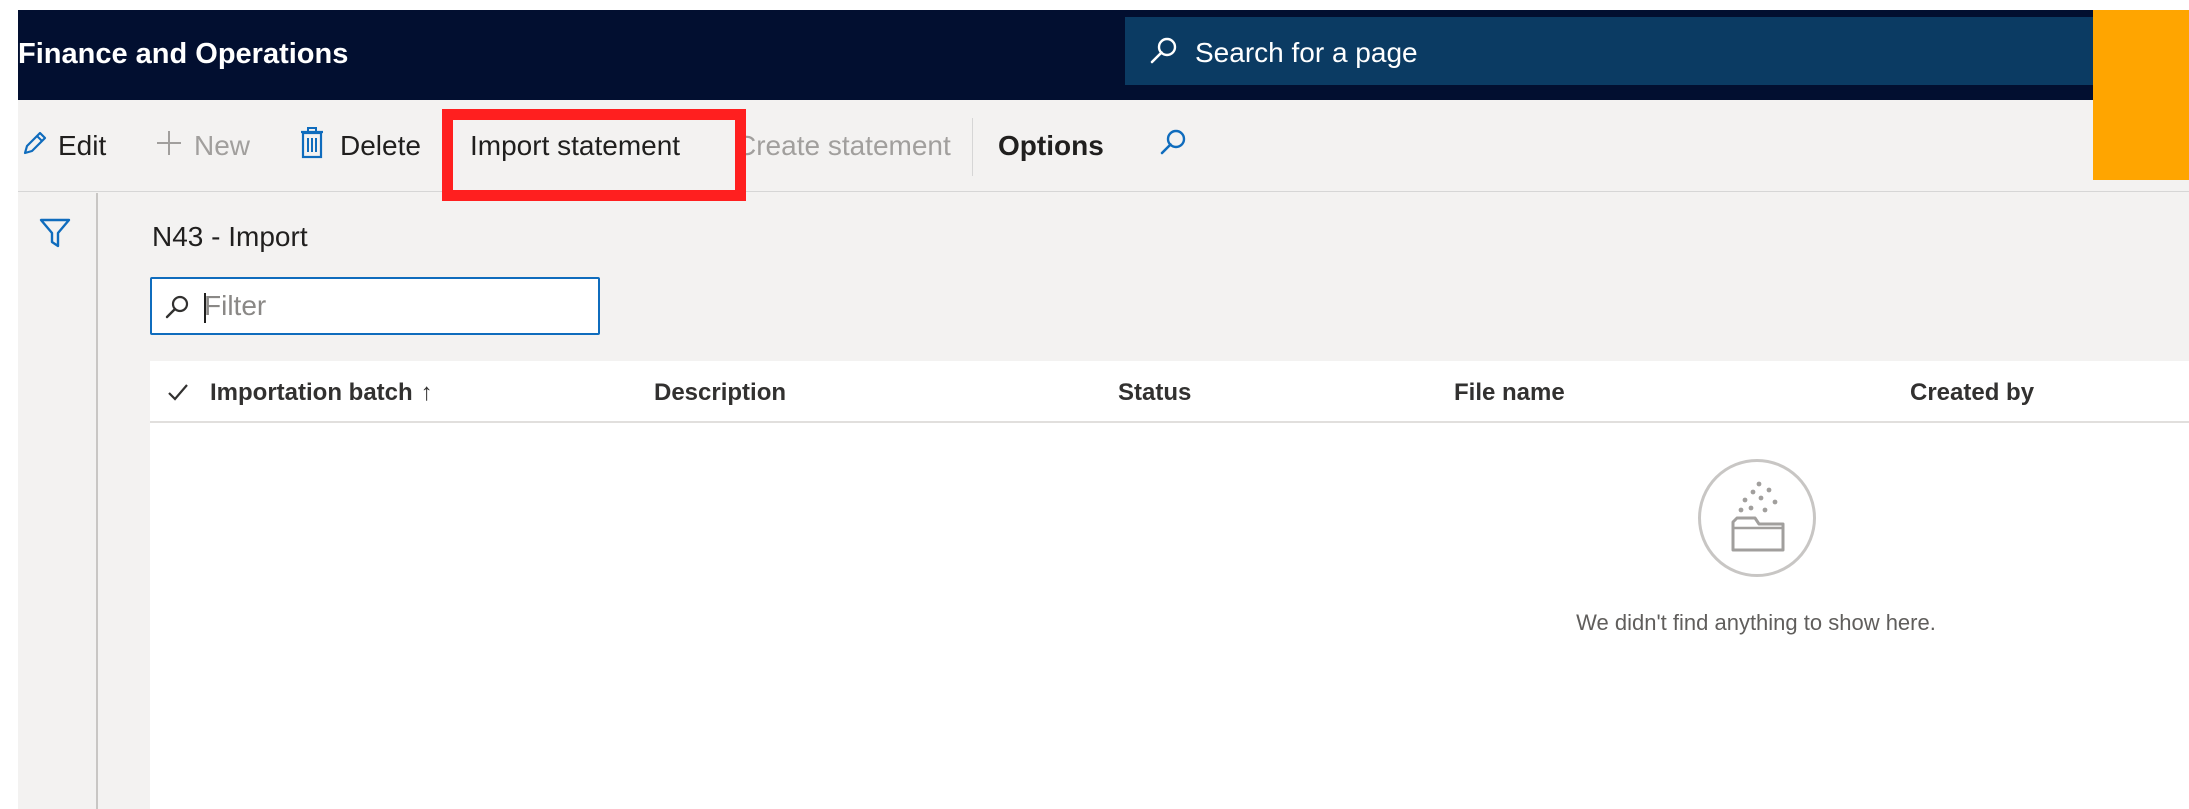  Describe the element at coordinates (321, 393) in the screenshot. I see `column-header-importation-batch: Importation batch ↑` at that location.